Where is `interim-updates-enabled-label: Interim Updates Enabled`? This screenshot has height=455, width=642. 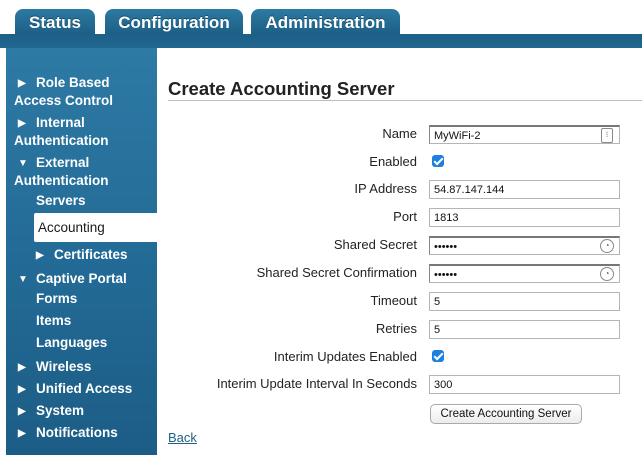
interim-updates-enabled-label: Interim Updates Enabled is located at coordinates (345, 356).